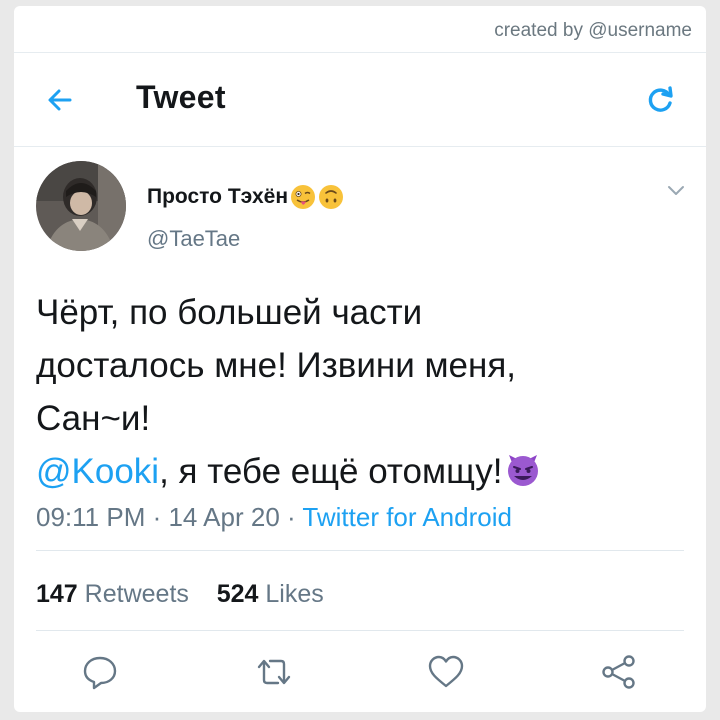 Image resolution: width=720 pixels, height=720 pixels. What do you see at coordinates (360, 674) in the screenshot?
I see `action-bar` at bounding box center [360, 674].